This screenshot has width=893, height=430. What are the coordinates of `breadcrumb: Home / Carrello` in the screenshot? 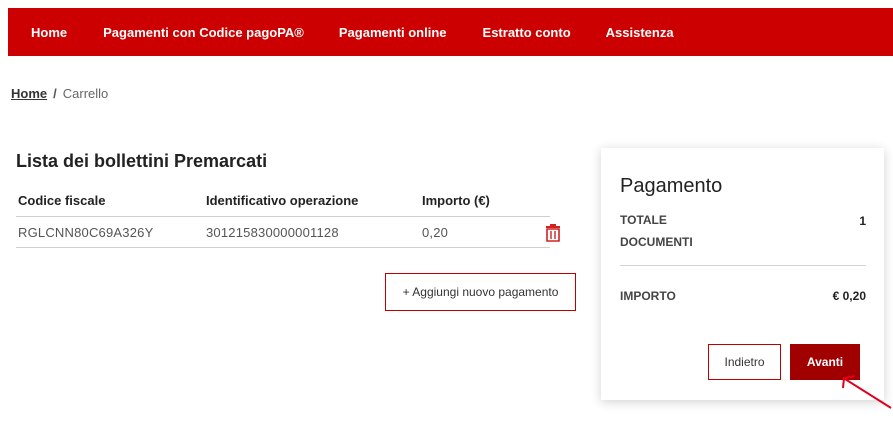 It's located at (59, 93).